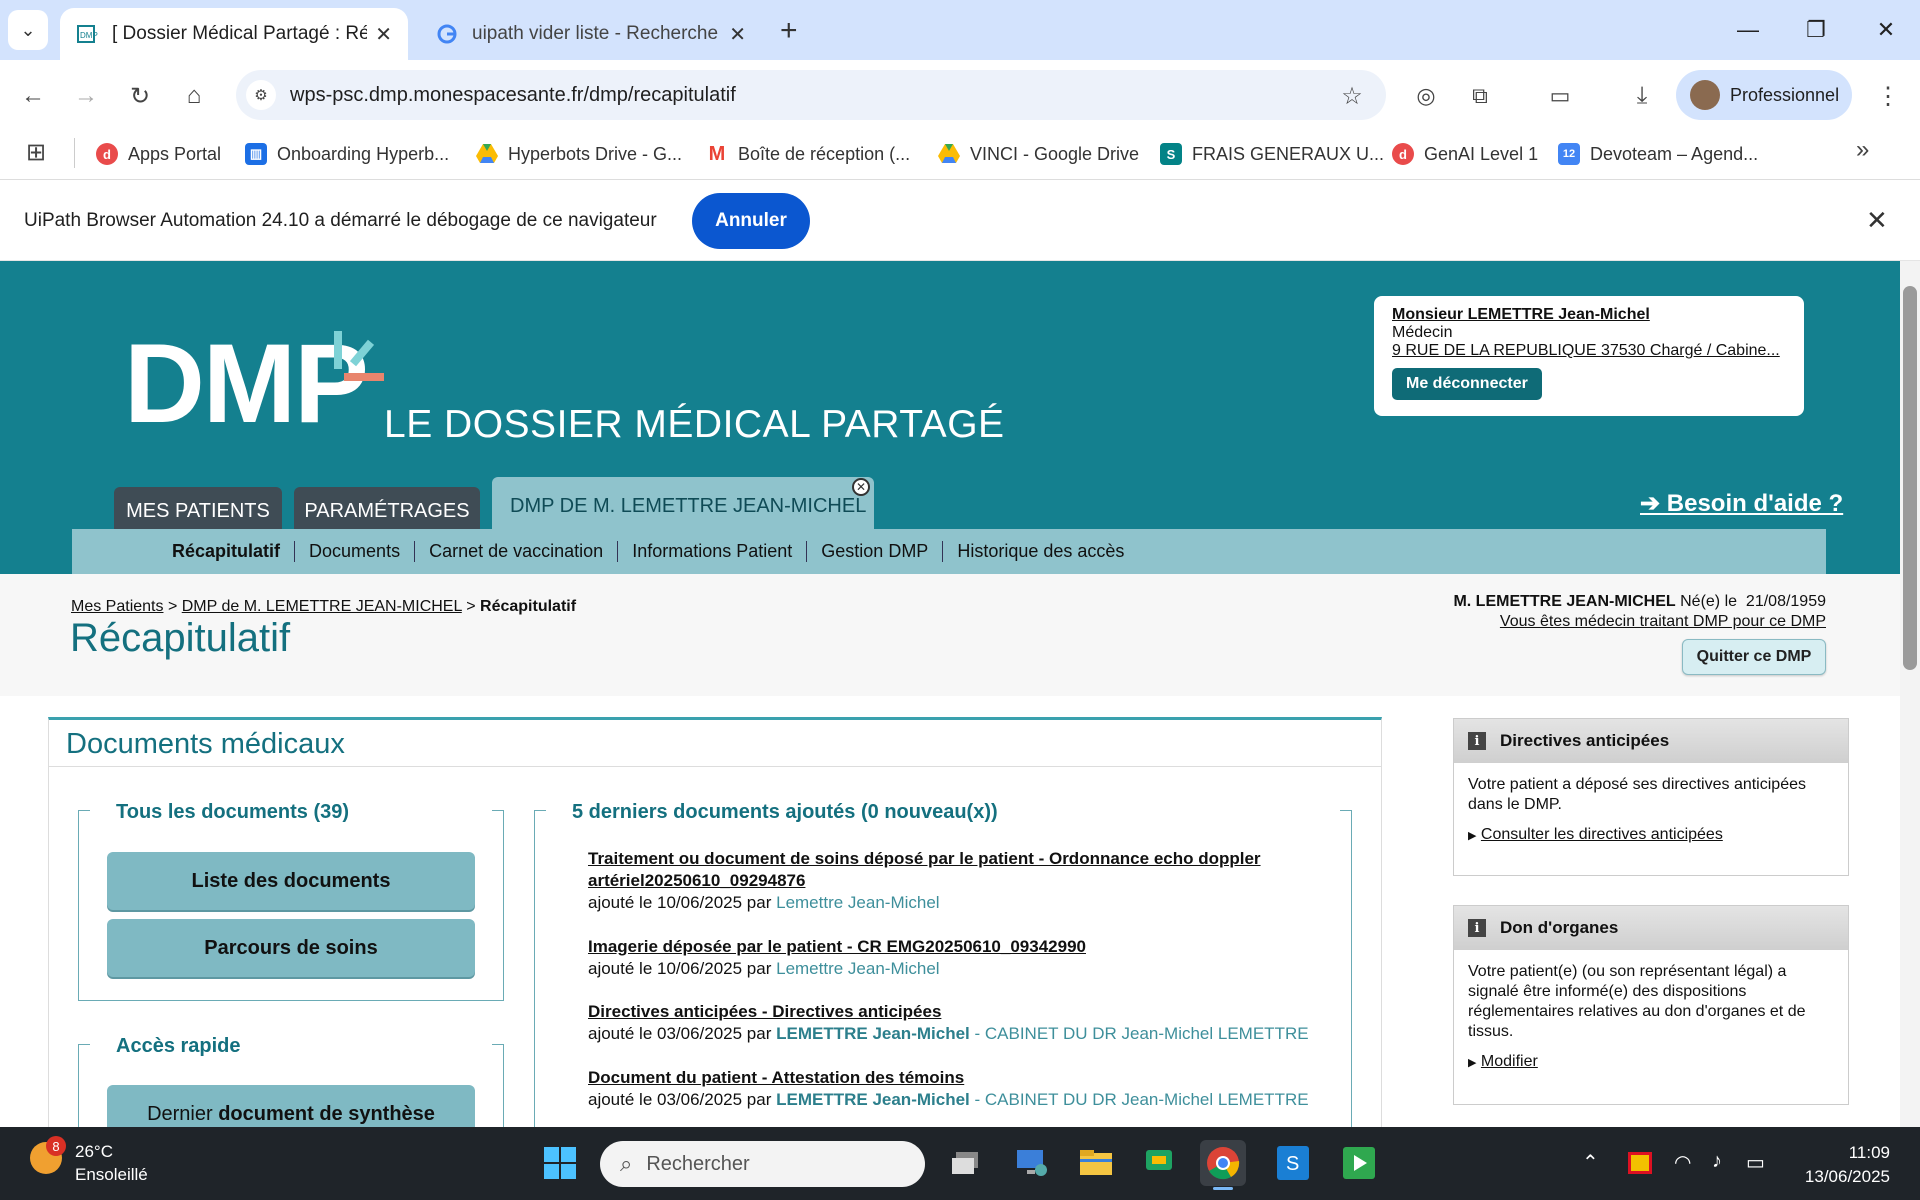 Image resolution: width=1920 pixels, height=1200 pixels. Describe the element at coordinates (1602, 834) in the screenshot. I see `directives-link: Consulter les directives anticipées` at that location.